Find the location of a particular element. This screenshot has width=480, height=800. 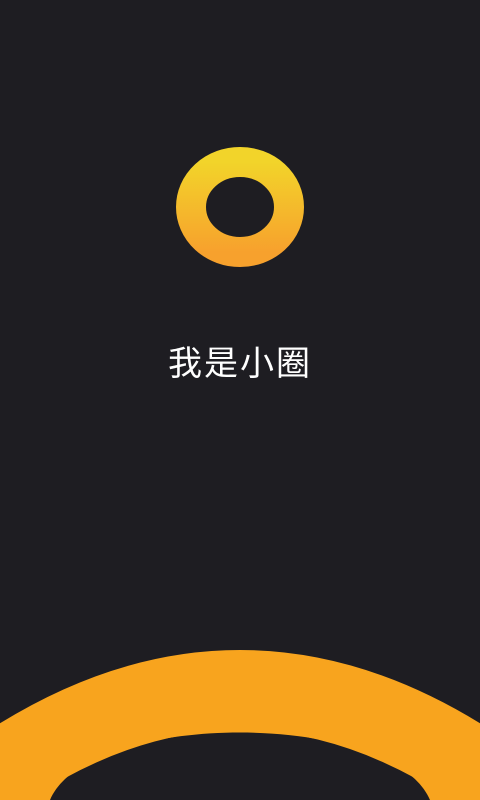

app-tagline: 我是小圈 is located at coordinates (240, 364).